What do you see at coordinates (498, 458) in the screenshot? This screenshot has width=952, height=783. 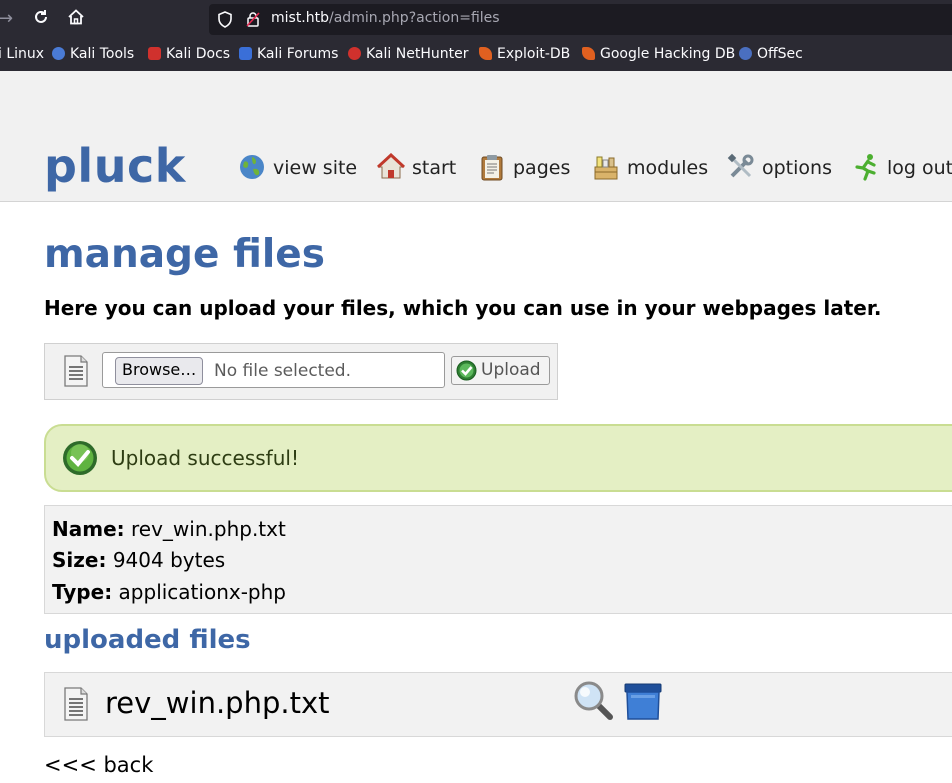 I see `success-message: Upload successful!` at bounding box center [498, 458].